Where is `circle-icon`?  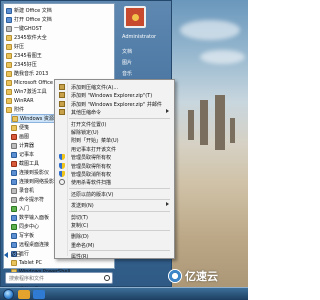 circle-icon is located at coordinates (62, 182).